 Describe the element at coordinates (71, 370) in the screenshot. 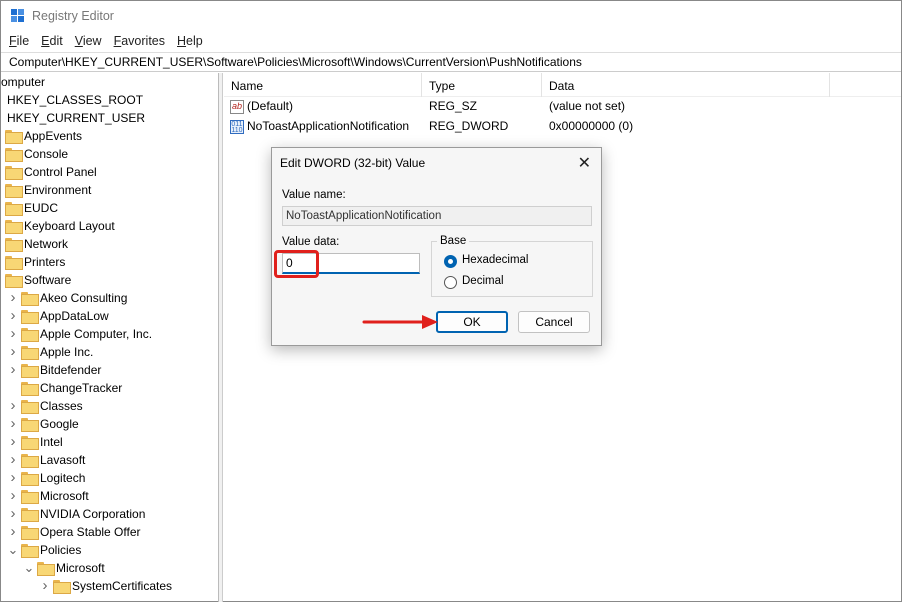

I see `tree-item-label: Bitdefender` at that location.